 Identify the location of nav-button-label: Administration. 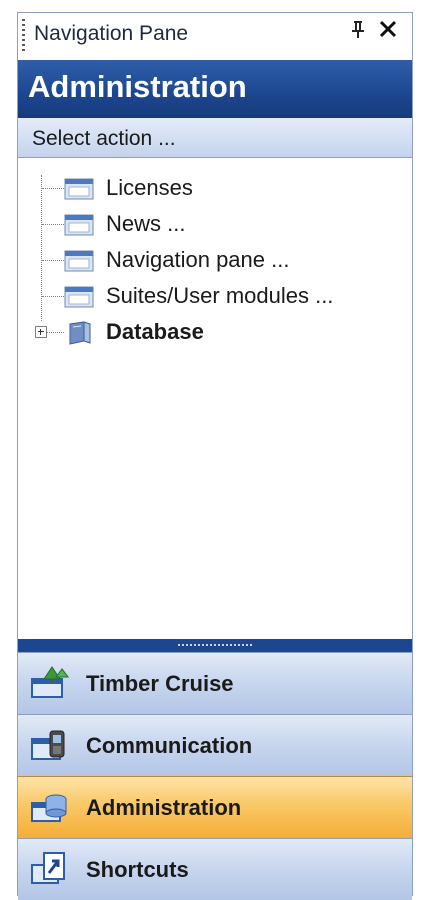
(164, 807).